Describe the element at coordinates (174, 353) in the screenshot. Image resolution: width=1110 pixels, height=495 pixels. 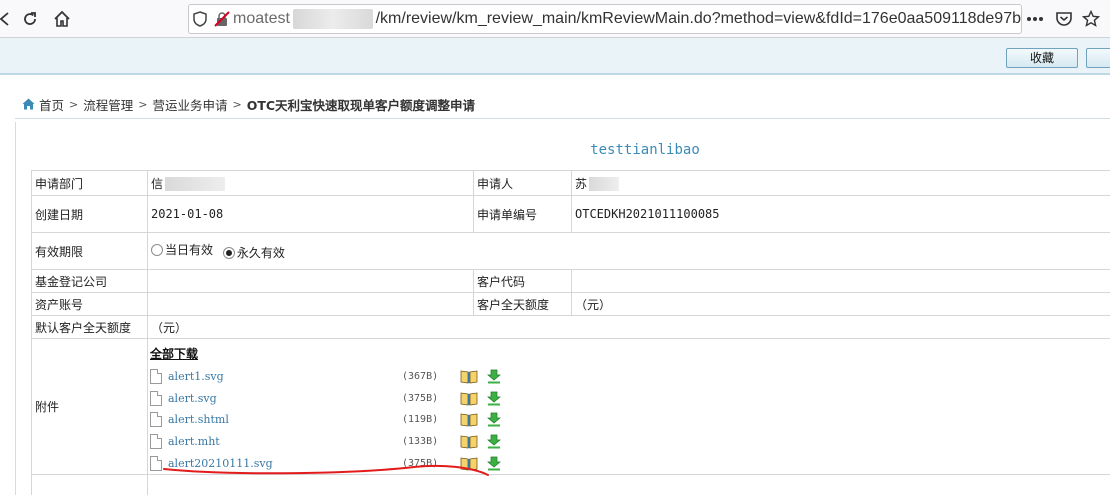
I see `download-all-link: 全部下载` at that location.